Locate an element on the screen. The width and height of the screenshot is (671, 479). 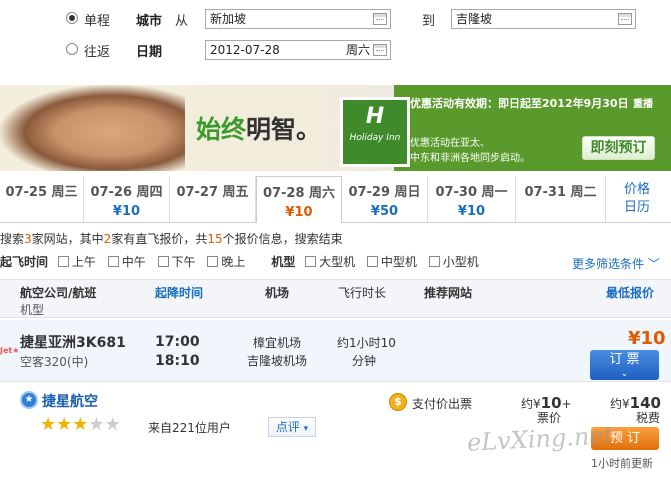
from-city-input: 新加坡 is located at coordinates (298, 19).